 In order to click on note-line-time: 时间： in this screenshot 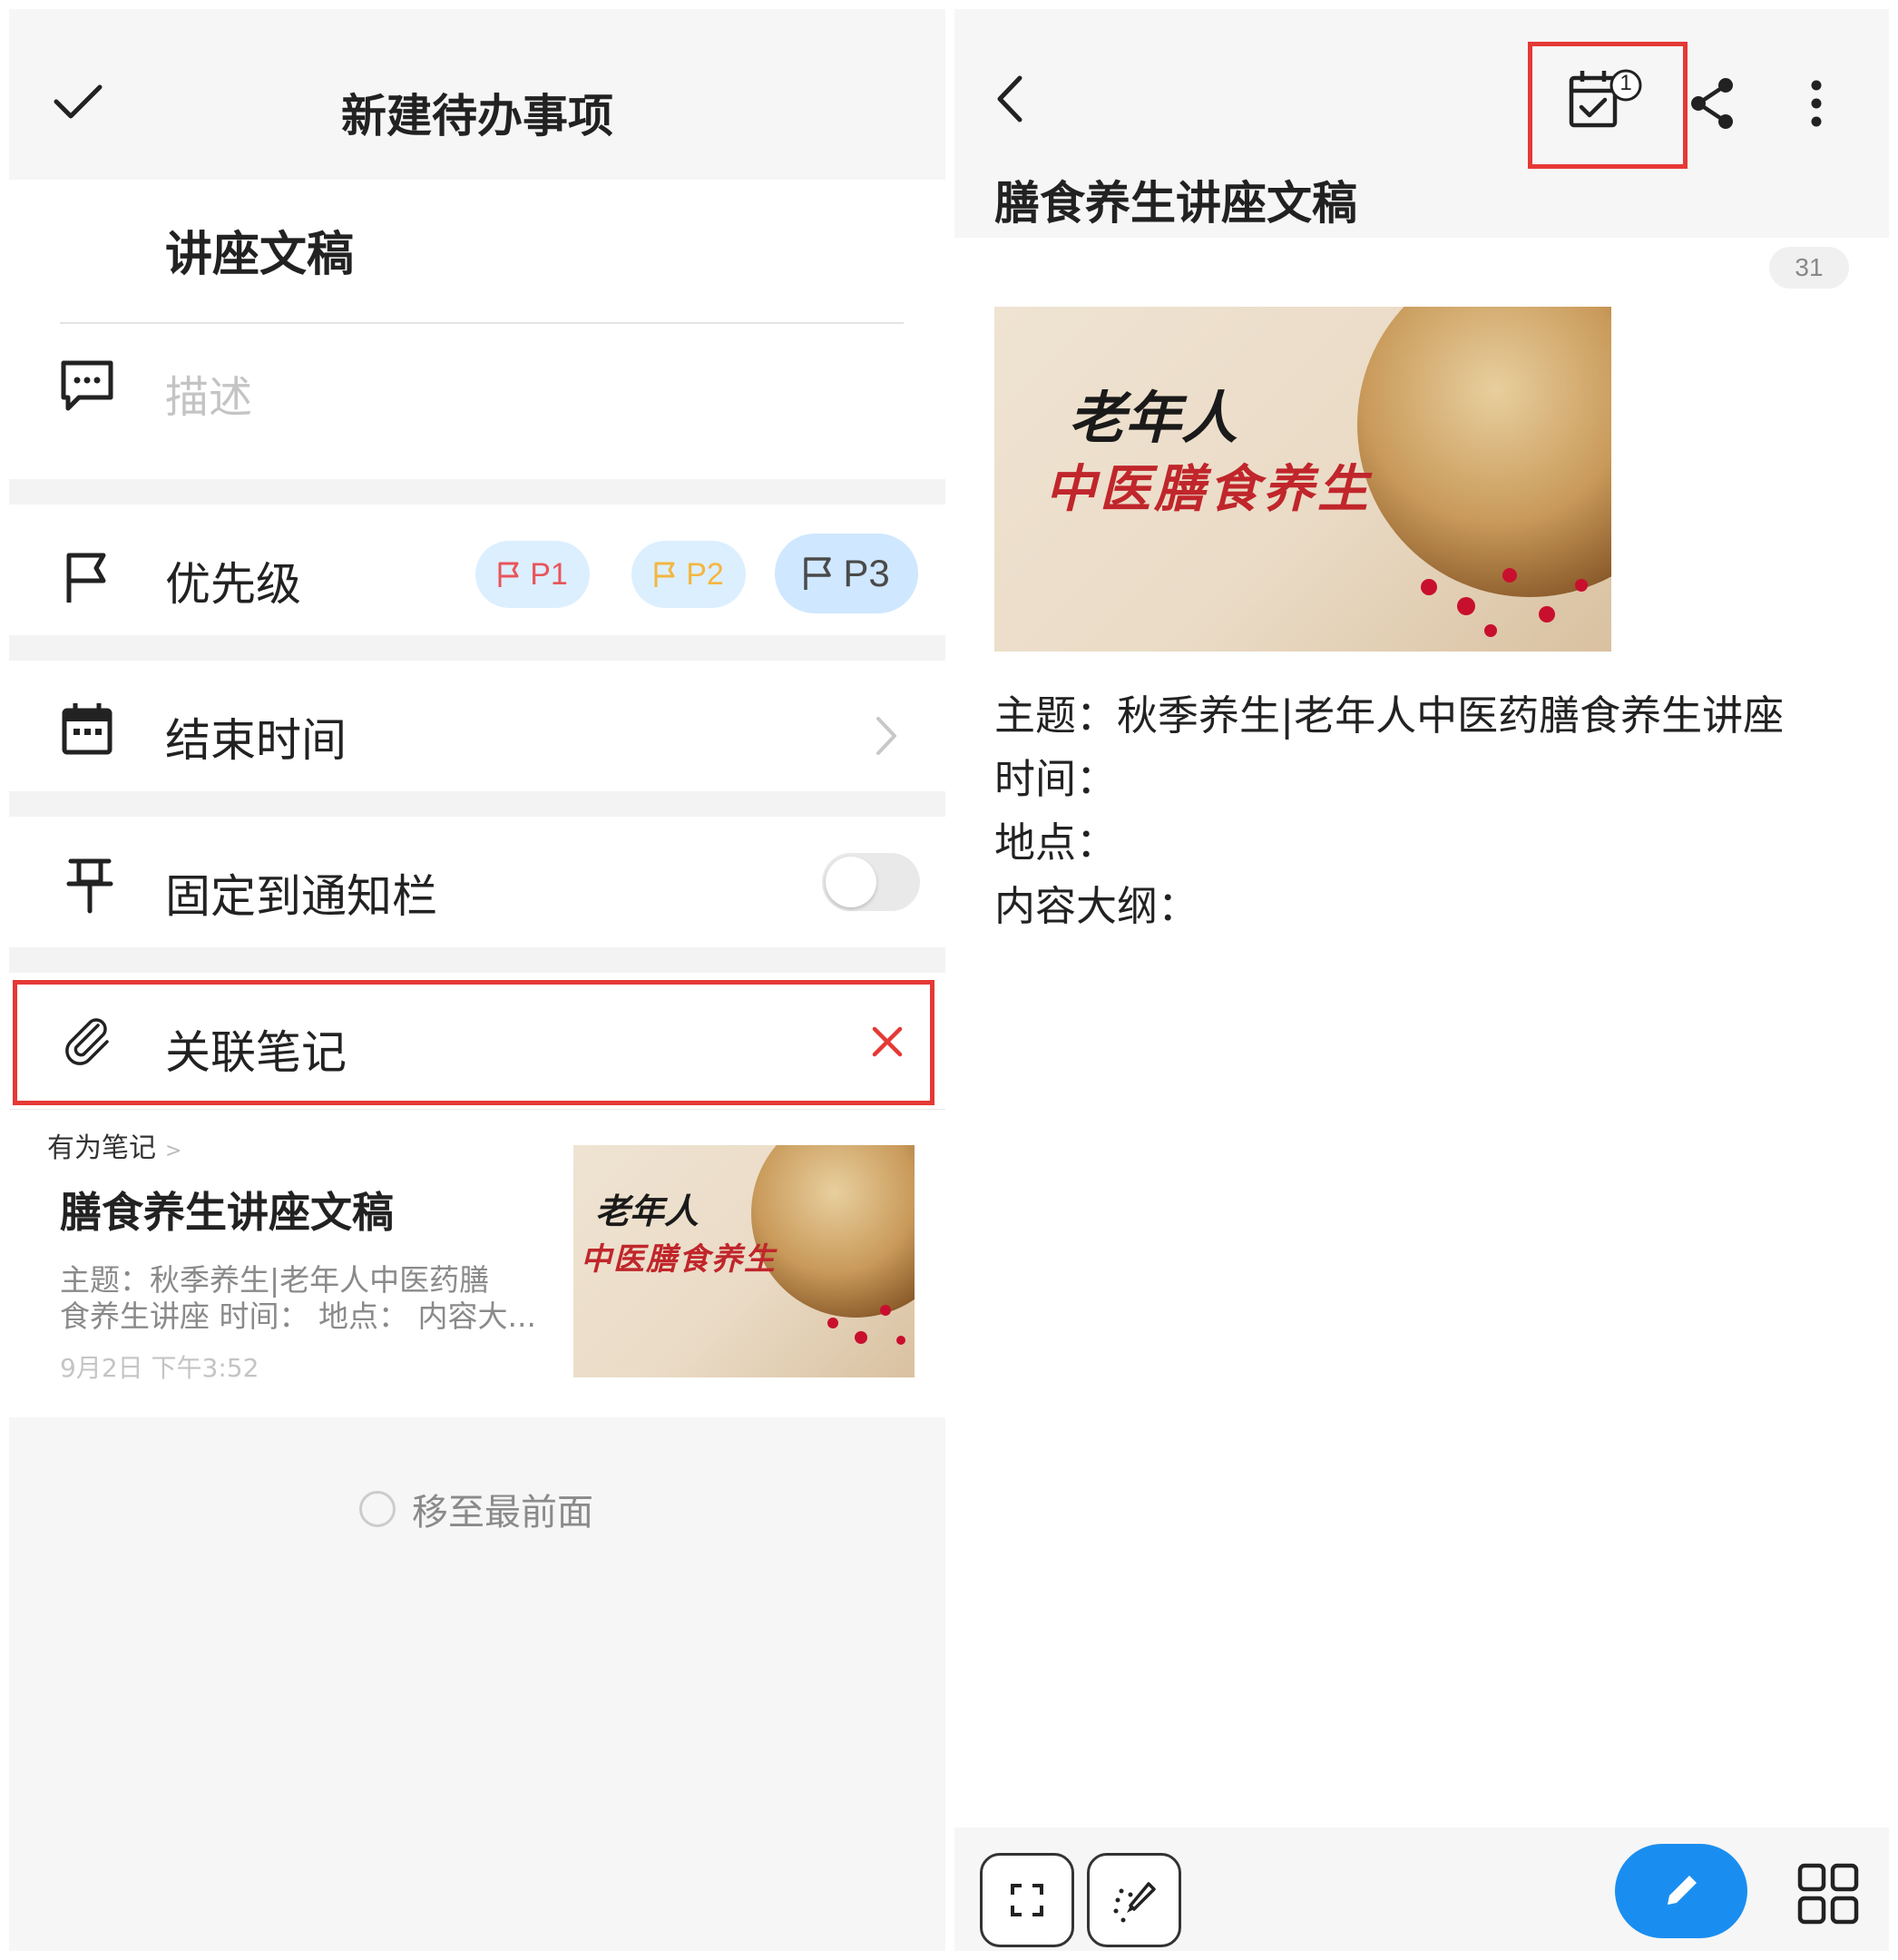, I will do `click(1056, 779)`.